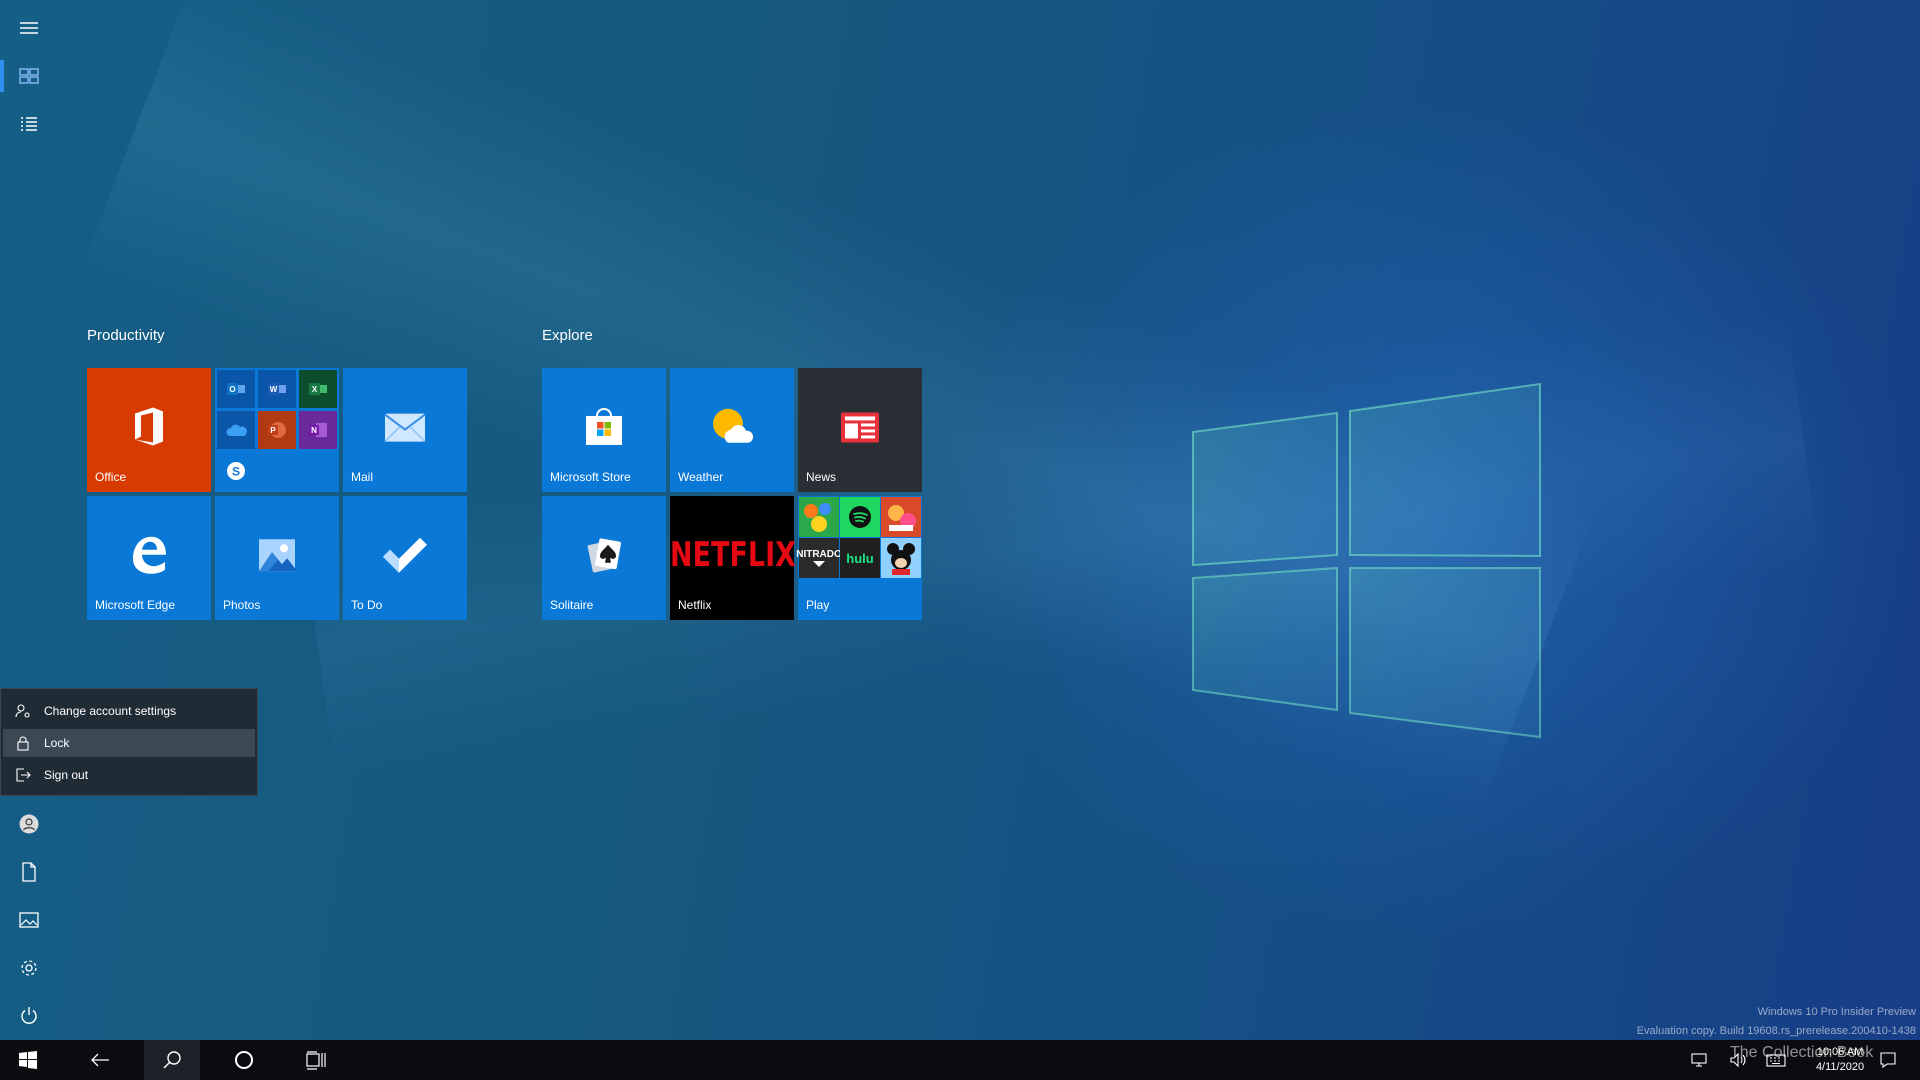  Describe the element at coordinates (318, 430) in the screenshot. I see `onenote-icon: N` at that location.